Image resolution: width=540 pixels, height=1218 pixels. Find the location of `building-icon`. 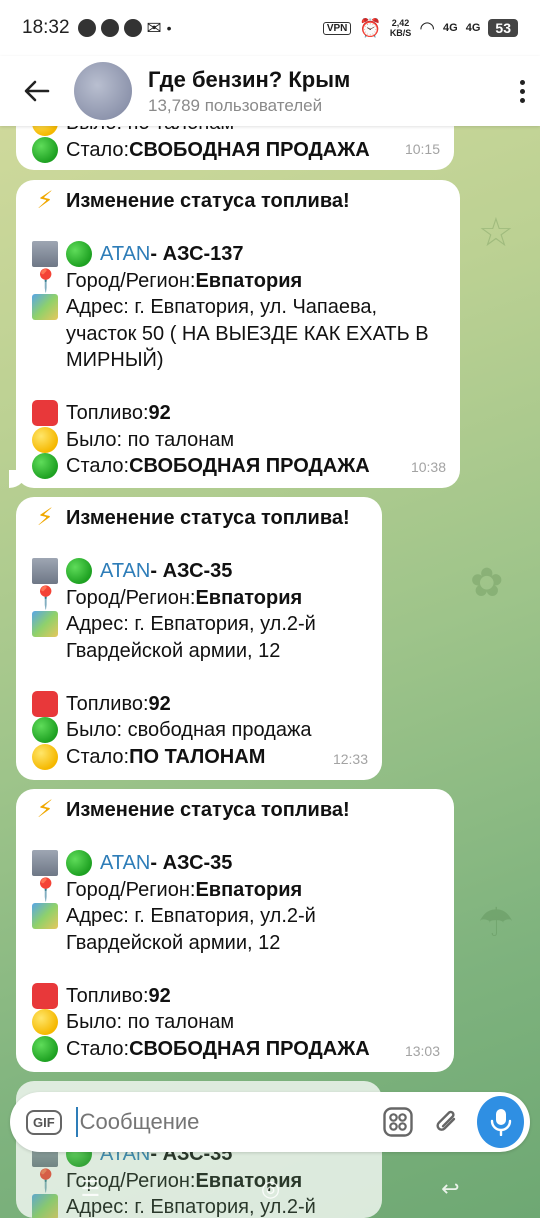

building-icon is located at coordinates (45, 571).